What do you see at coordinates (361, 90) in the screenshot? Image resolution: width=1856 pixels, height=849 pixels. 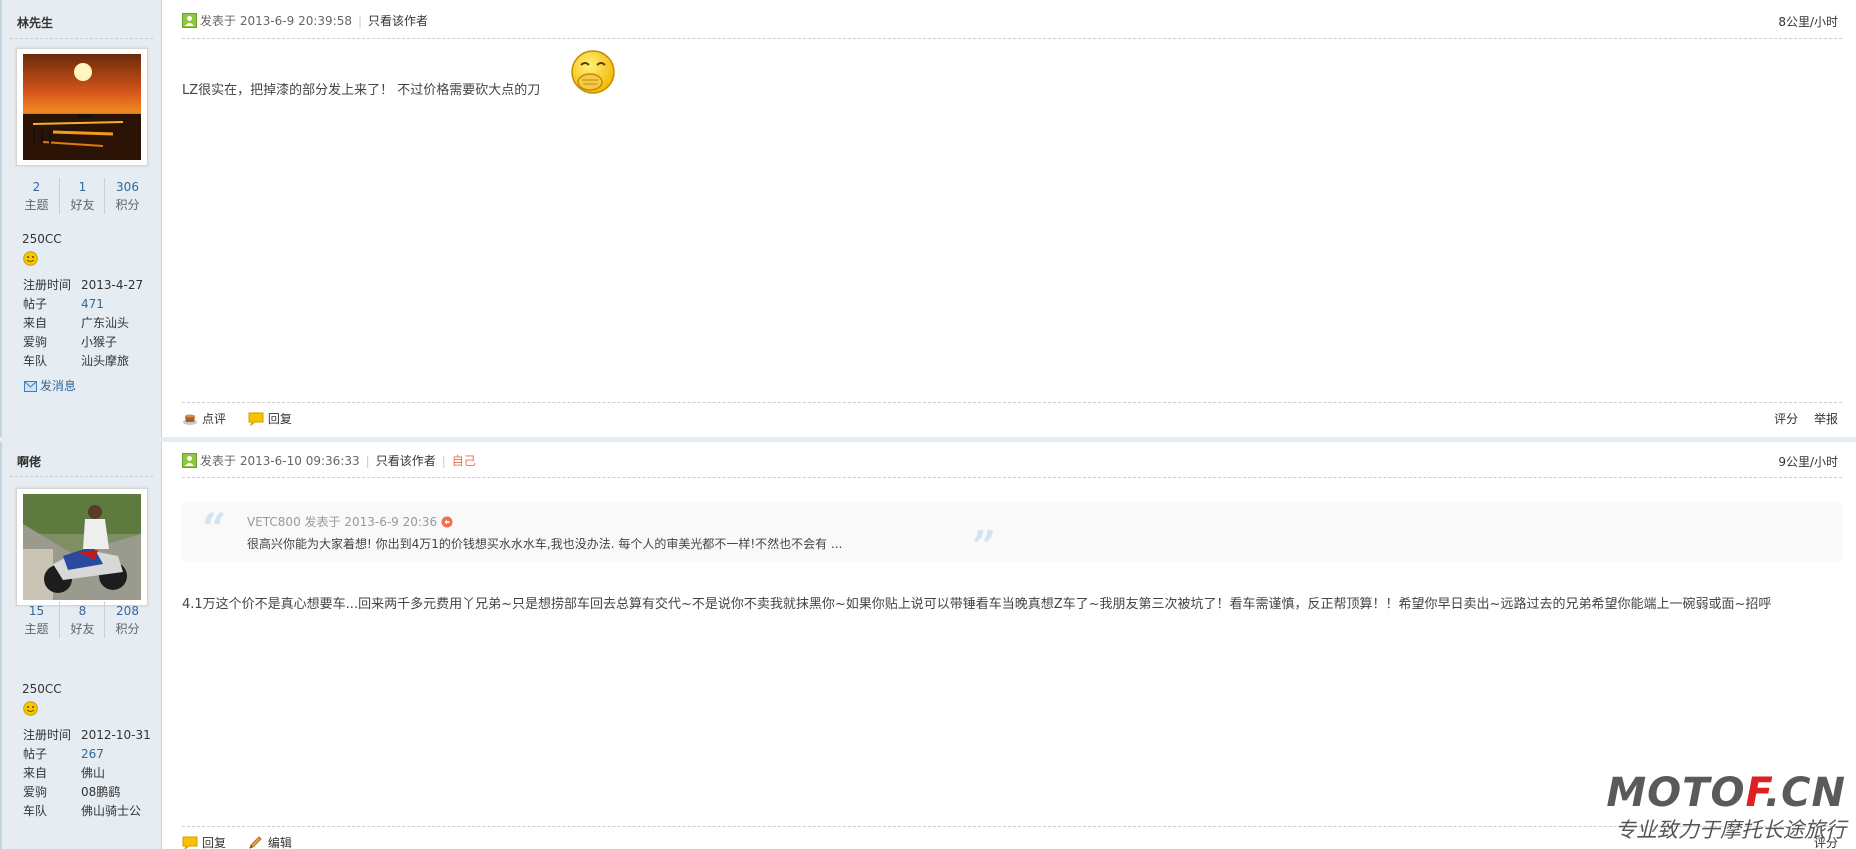 I see `post-content: LZ很实在，把掉漆的部分发上来了！ 不过价格需要砍大点的刀` at bounding box center [361, 90].